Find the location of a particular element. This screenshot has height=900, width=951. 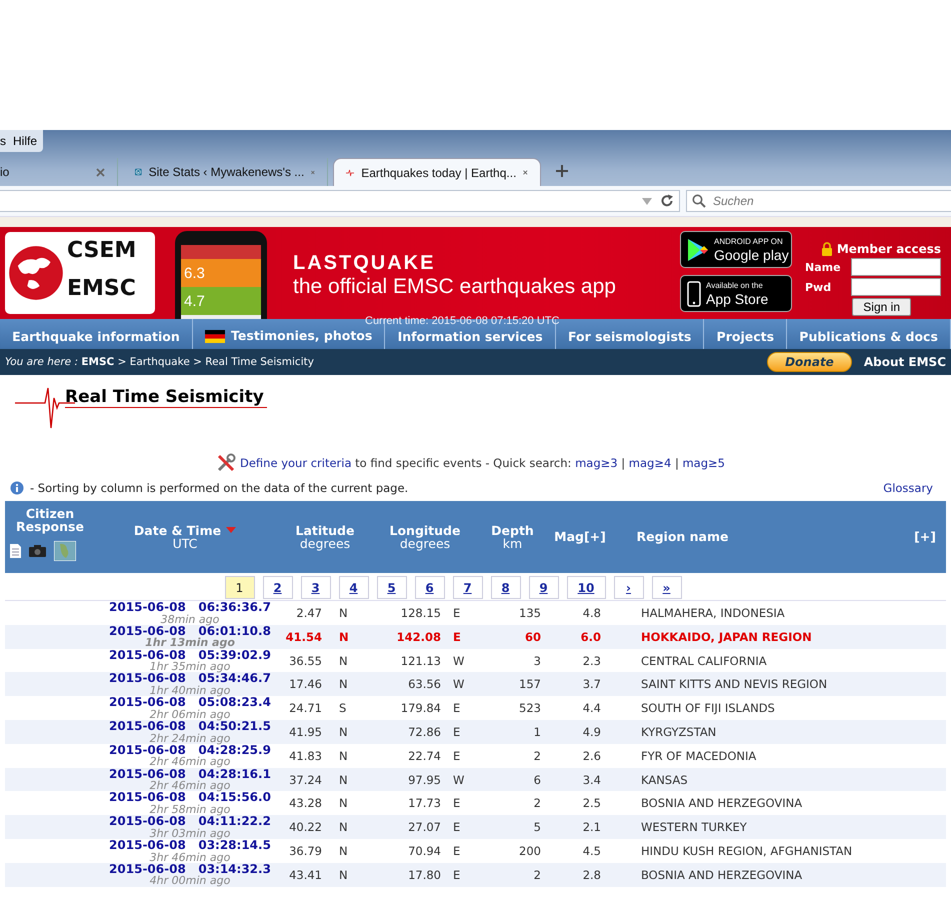

page-link: 8 is located at coordinates (505, 587).